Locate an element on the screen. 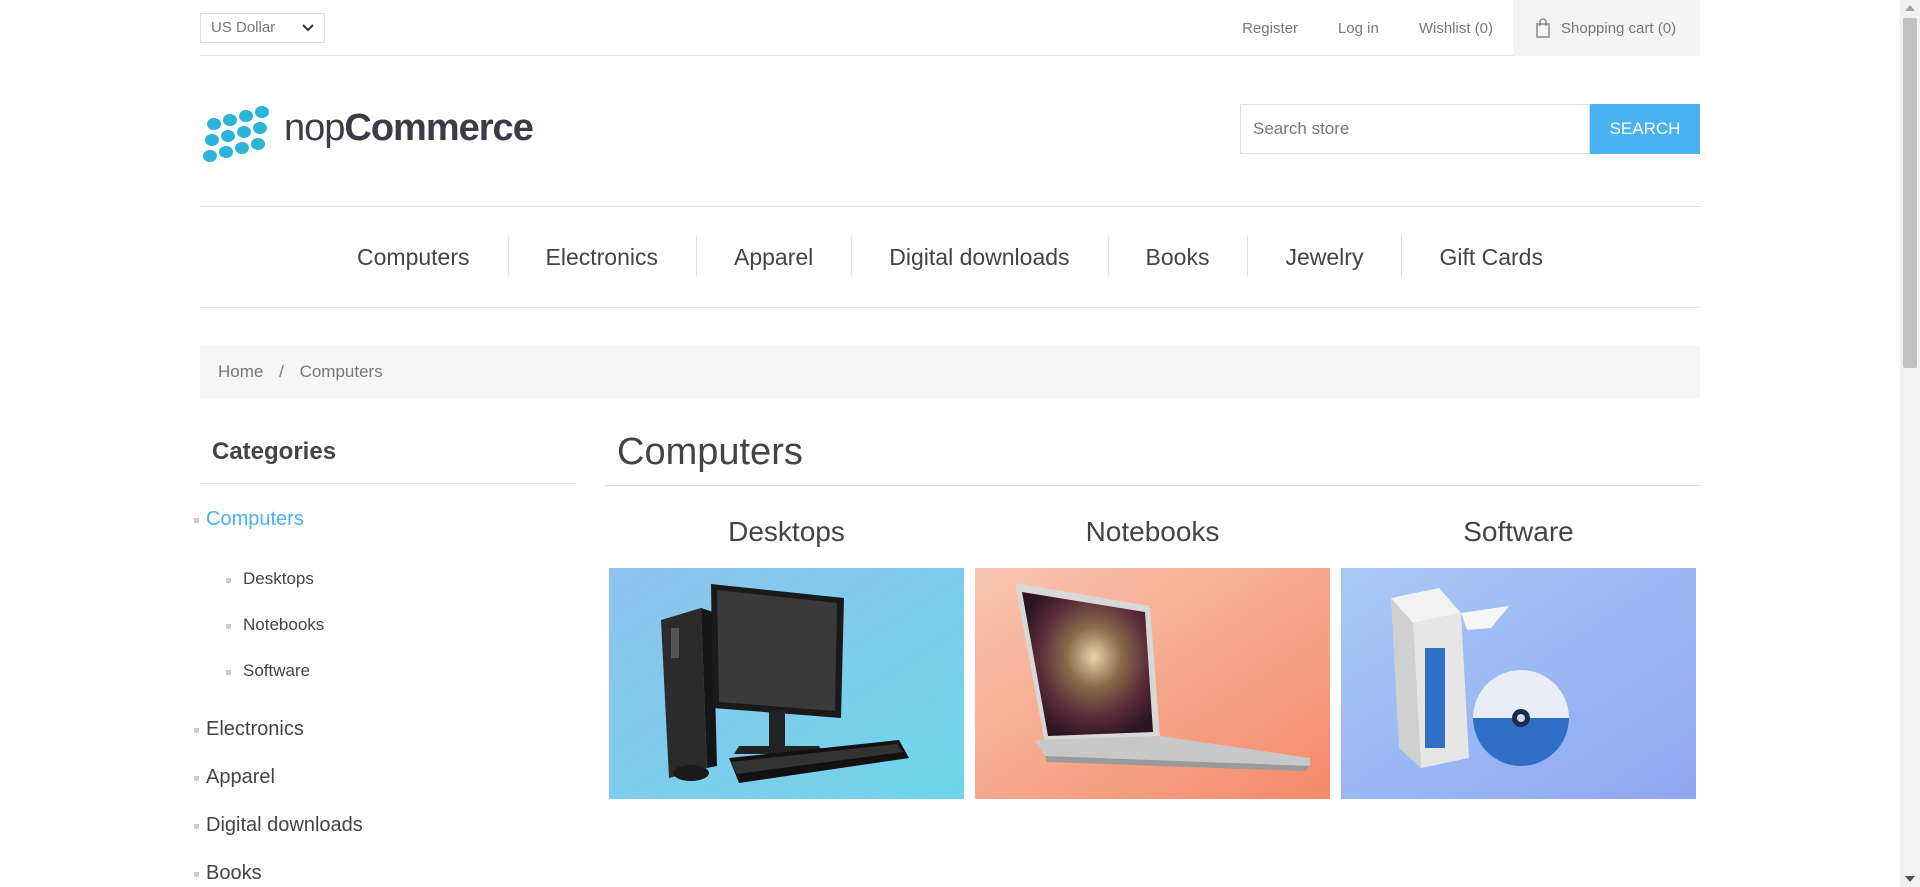 Image resolution: width=1920 pixels, height=887 pixels. menu-item-gift-cards: Gift Cards is located at coordinates (1491, 255).